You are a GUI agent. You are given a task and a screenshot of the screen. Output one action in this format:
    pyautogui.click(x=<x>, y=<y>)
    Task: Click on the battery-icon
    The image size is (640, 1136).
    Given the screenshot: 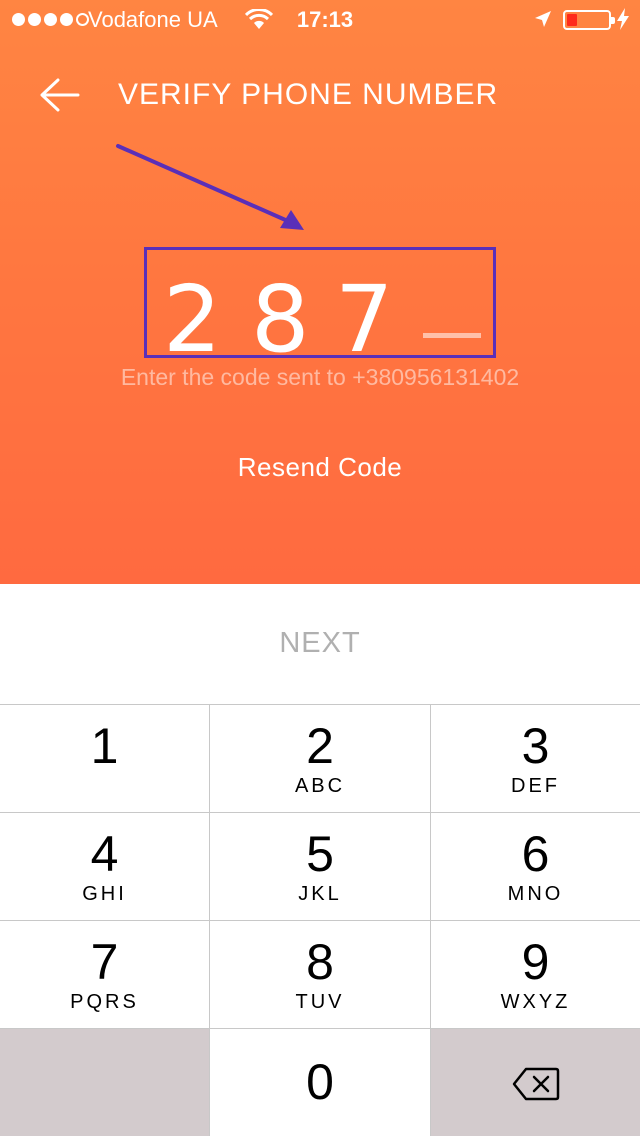 What is the action you would take?
    pyautogui.click(x=589, y=20)
    